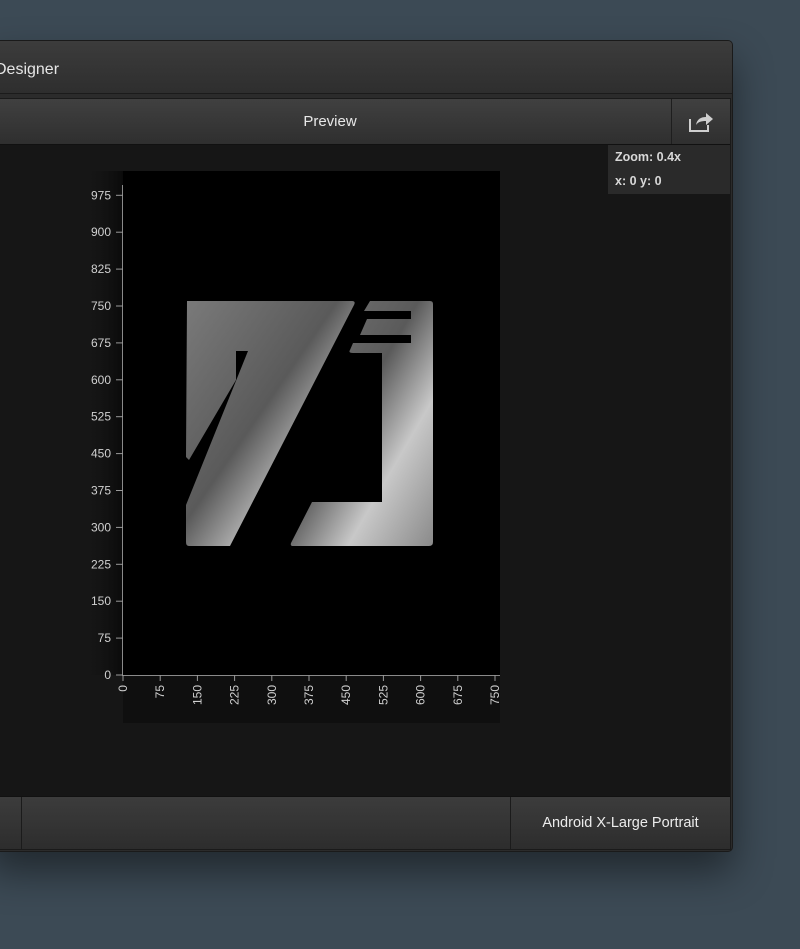 The width and height of the screenshot is (800, 949). Describe the element at coordinates (101, 195) in the screenshot. I see `y-tick-label: 975` at that location.